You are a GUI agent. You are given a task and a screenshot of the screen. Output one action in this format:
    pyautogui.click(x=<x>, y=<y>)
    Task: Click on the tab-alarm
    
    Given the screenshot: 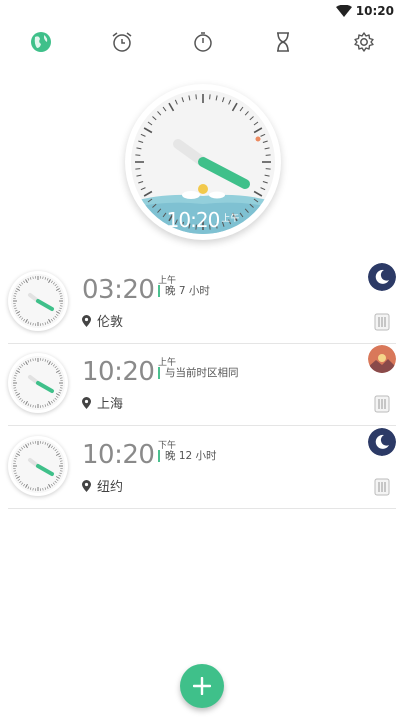 What is the action you would take?
    pyautogui.click(x=122, y=42)
    